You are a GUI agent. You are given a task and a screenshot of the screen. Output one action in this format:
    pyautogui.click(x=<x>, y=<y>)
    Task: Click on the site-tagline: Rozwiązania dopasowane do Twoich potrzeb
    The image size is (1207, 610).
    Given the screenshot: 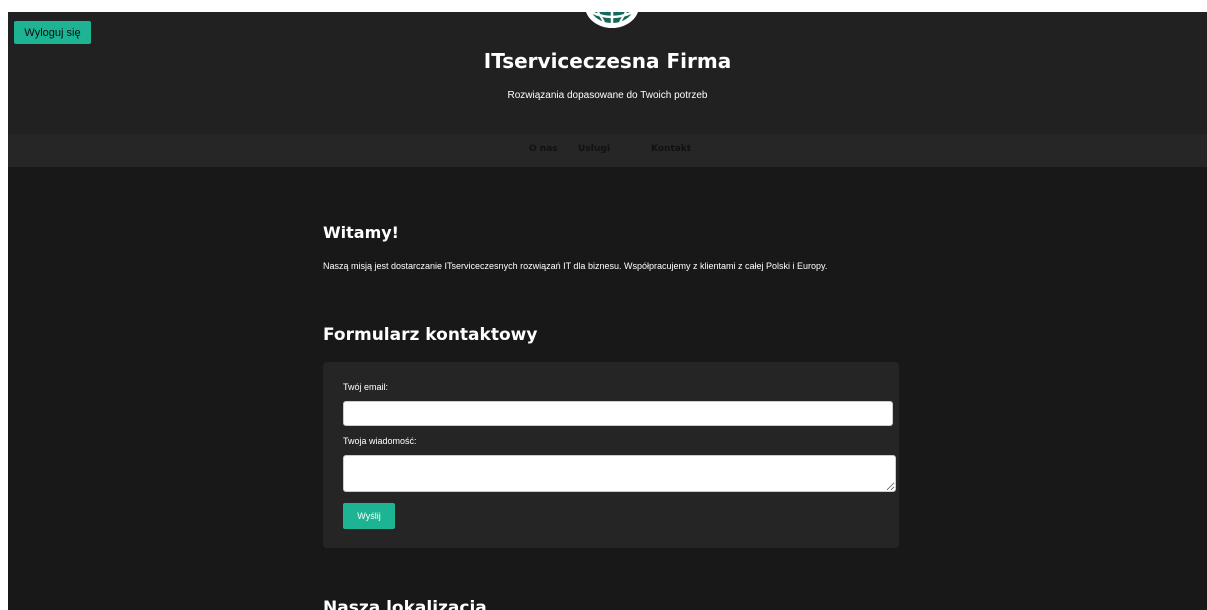 What is the action you would take?
    pyautogui.click(x=607, y=95)
    